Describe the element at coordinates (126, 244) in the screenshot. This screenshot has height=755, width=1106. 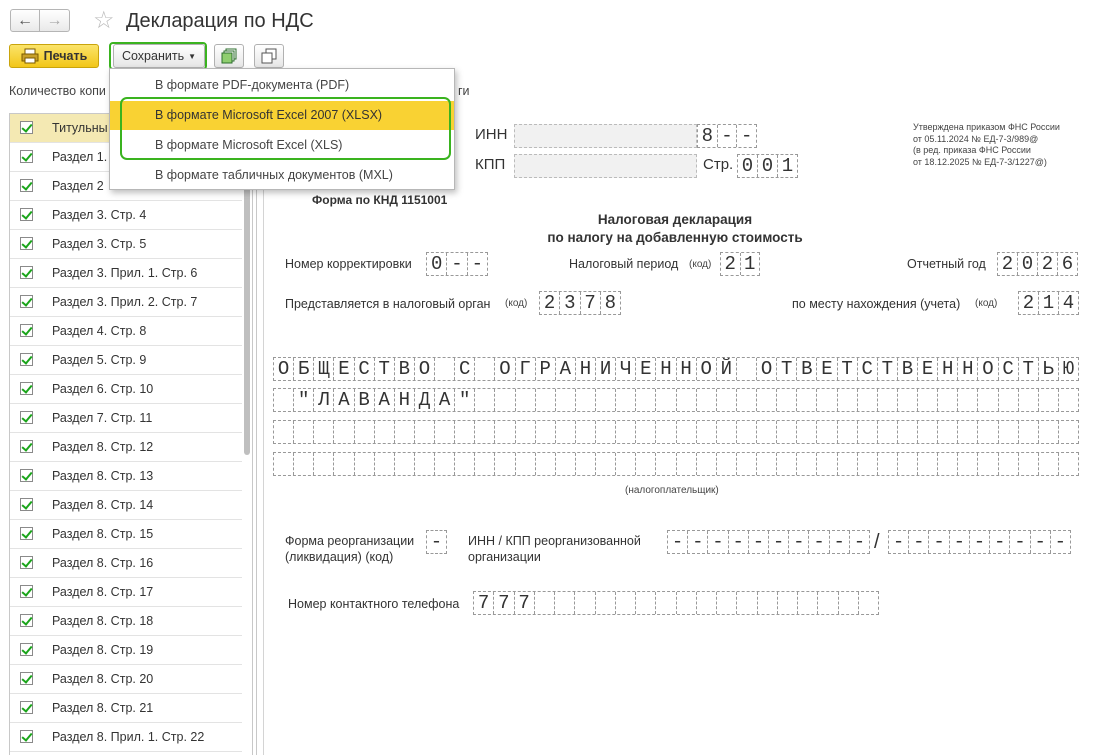
I see `list-item: Раздел 3. Стр. 5` at that location.